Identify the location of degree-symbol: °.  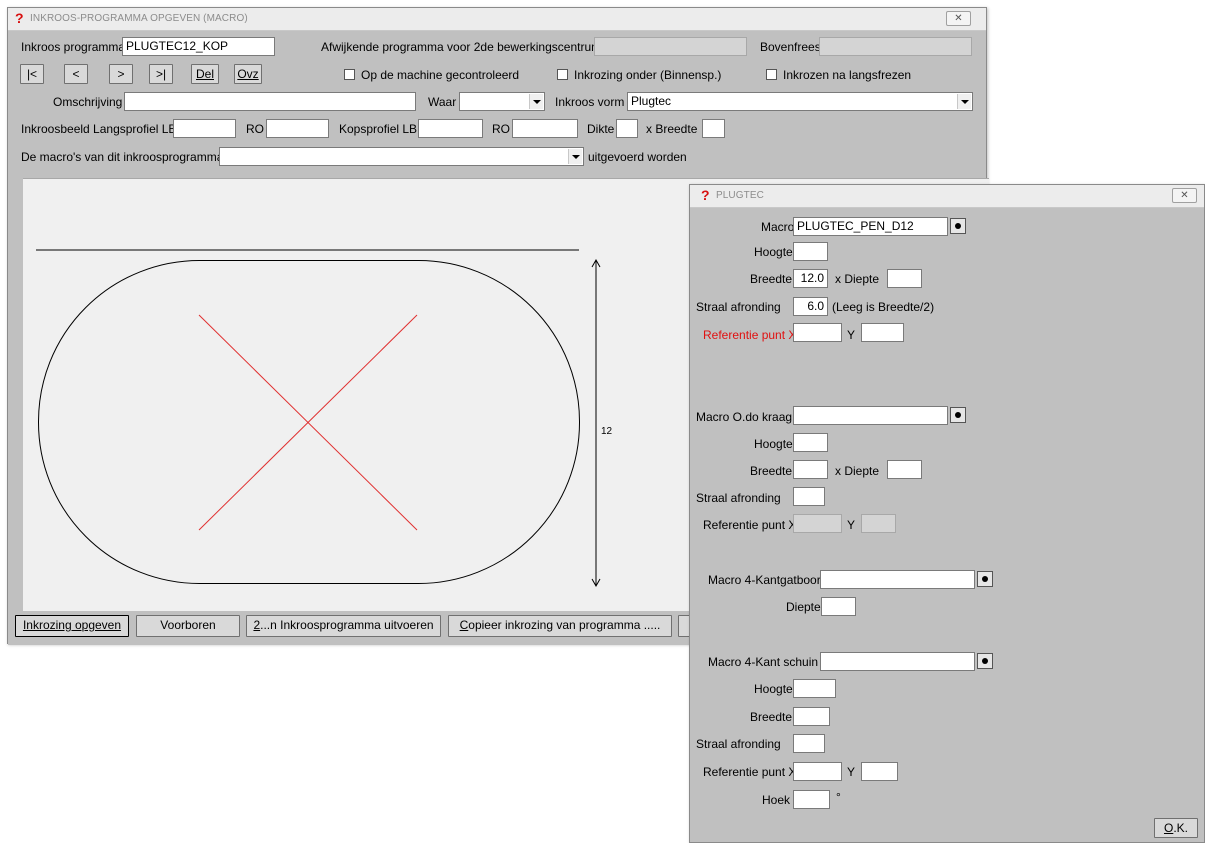
(838, 797).